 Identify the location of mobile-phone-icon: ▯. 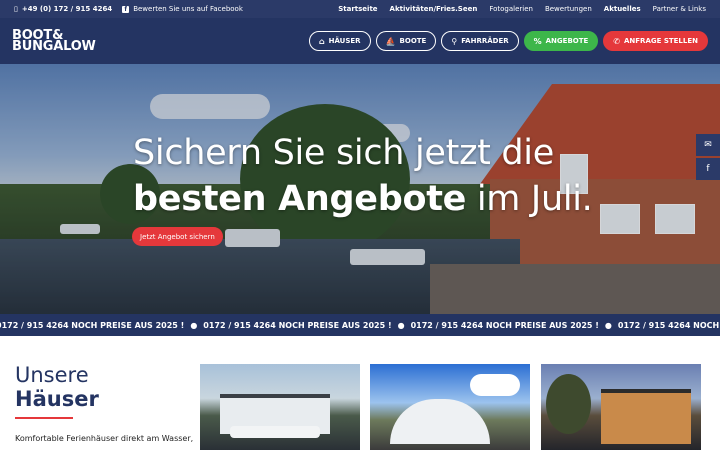
(16, 9).